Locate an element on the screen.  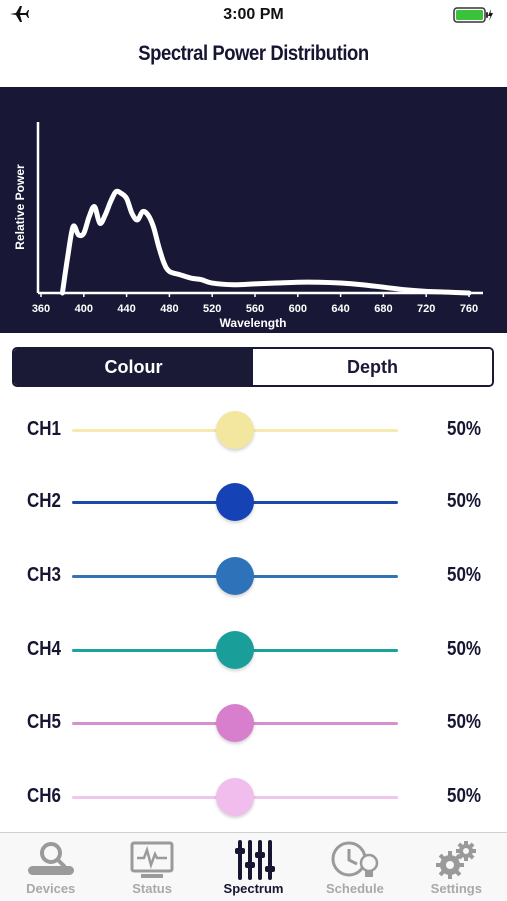
tab-spectrum-label: Spectrum is located at coordinates (253, 888).